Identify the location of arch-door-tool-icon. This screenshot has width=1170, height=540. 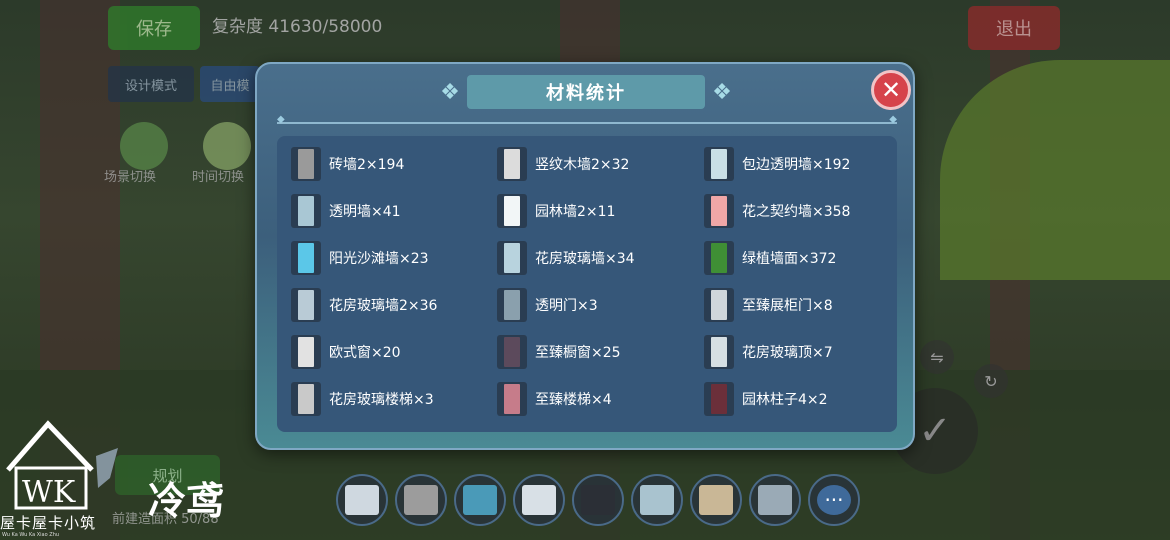
(480, 500).